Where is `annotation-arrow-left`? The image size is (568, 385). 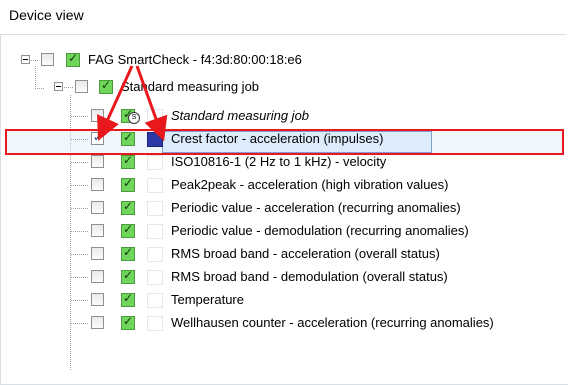
annotation-arrow-left is located at coordinates (115, 103).